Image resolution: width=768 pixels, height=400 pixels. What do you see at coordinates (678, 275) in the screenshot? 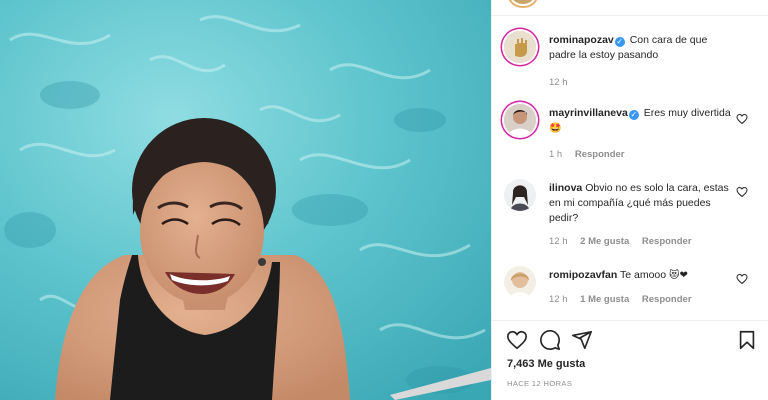
I see `comment-emoji: 😻❤` at bounding box center [678, 275].